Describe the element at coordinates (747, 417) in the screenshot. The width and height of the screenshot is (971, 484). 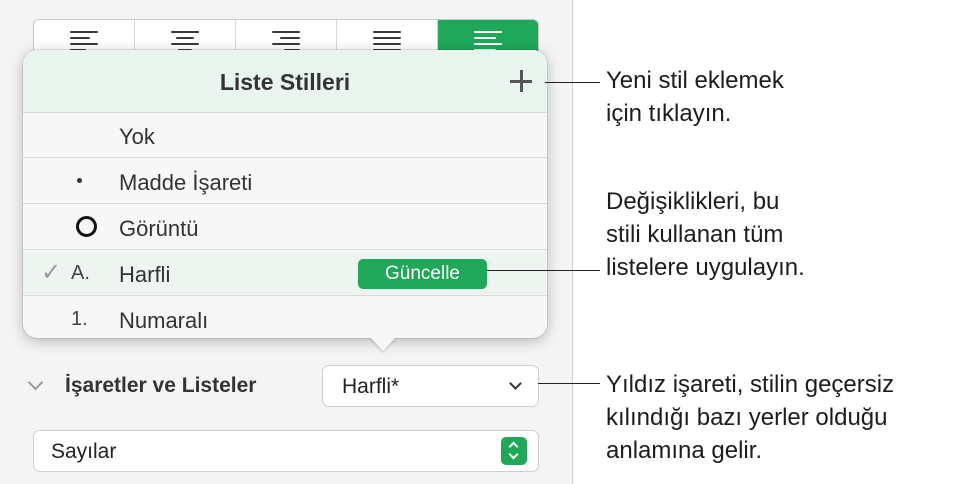
I see `callout-text: kılındığı bazı yerler olduğu` at that location.